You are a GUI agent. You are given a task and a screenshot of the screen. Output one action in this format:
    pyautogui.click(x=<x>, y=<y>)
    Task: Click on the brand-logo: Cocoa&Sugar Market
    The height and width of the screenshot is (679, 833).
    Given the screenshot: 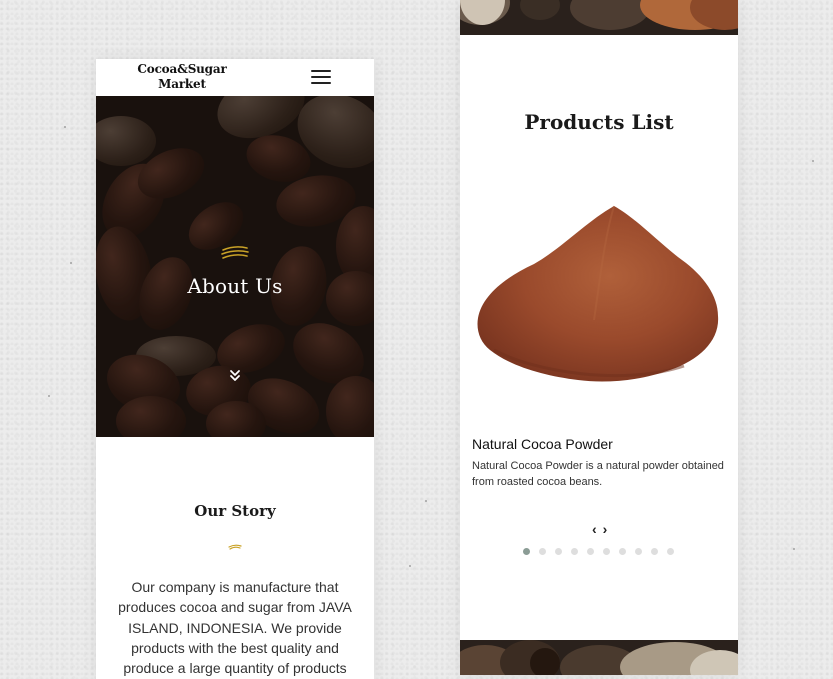 What is the action you would take?
    pyautogui.click(x=182, y=77)
    